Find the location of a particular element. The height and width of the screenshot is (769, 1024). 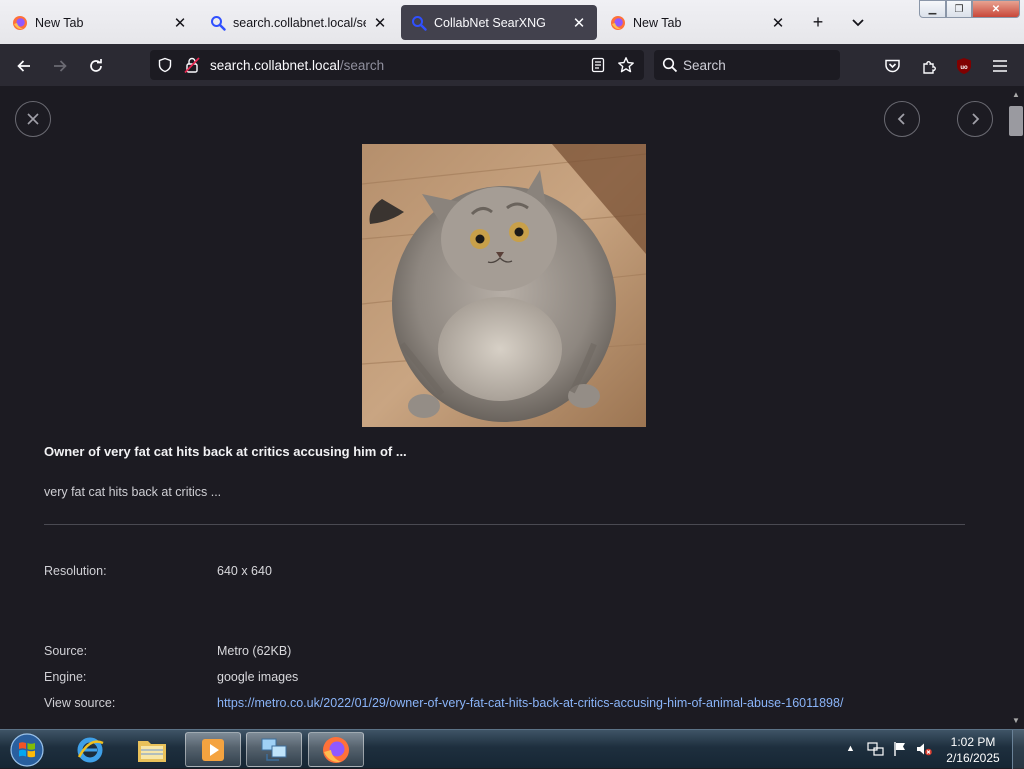

show-hidden-icons-arrow-icon: ▲ is located at coordinates (850, 748).